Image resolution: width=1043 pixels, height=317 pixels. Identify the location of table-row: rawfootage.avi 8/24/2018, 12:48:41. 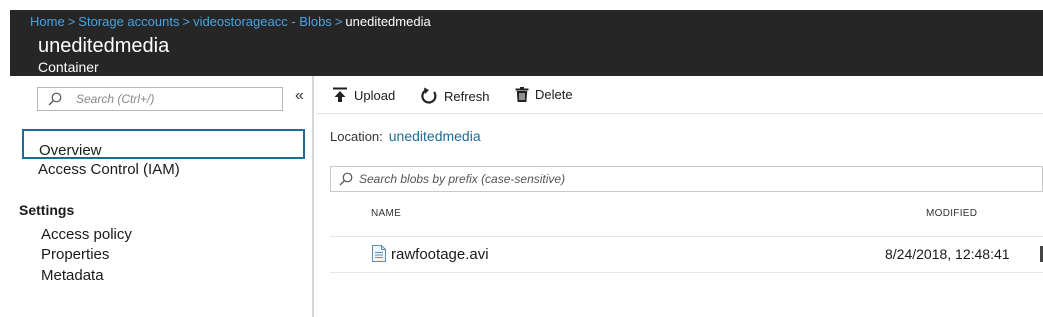
(686, 255).